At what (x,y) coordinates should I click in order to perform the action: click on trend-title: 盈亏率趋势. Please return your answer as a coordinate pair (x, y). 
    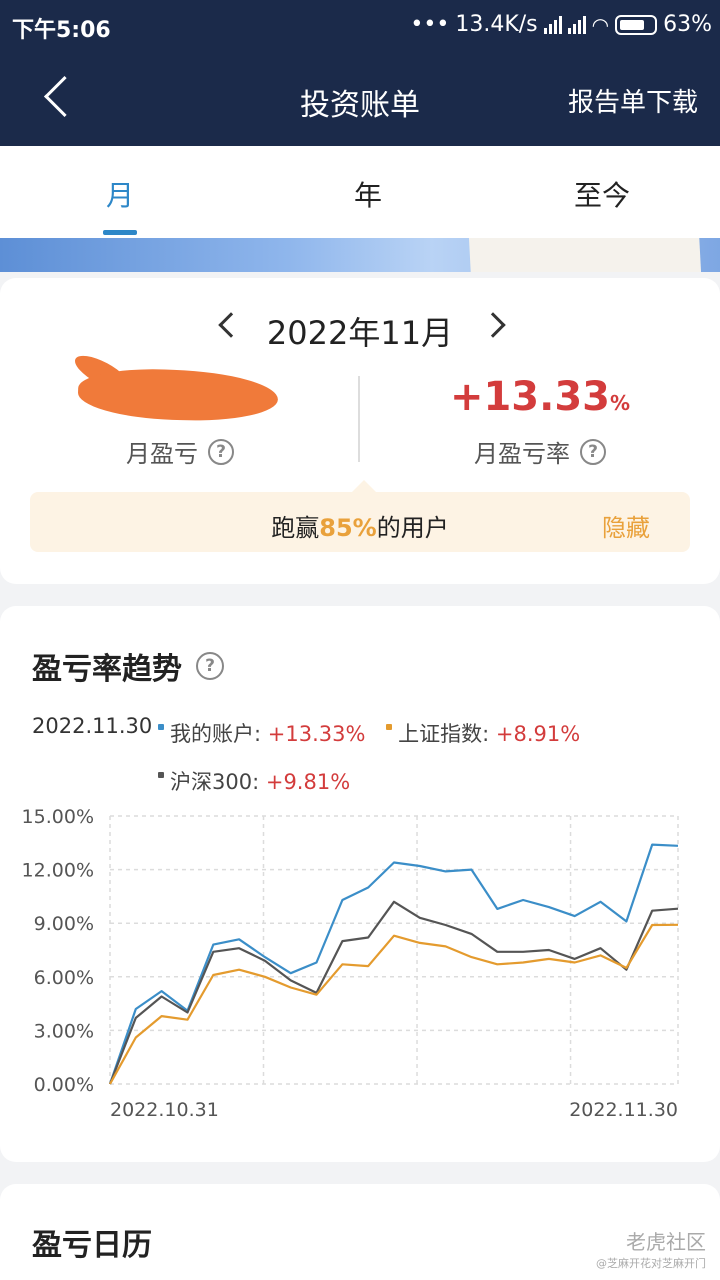
    Looking at the image, I should click on (107, 669).